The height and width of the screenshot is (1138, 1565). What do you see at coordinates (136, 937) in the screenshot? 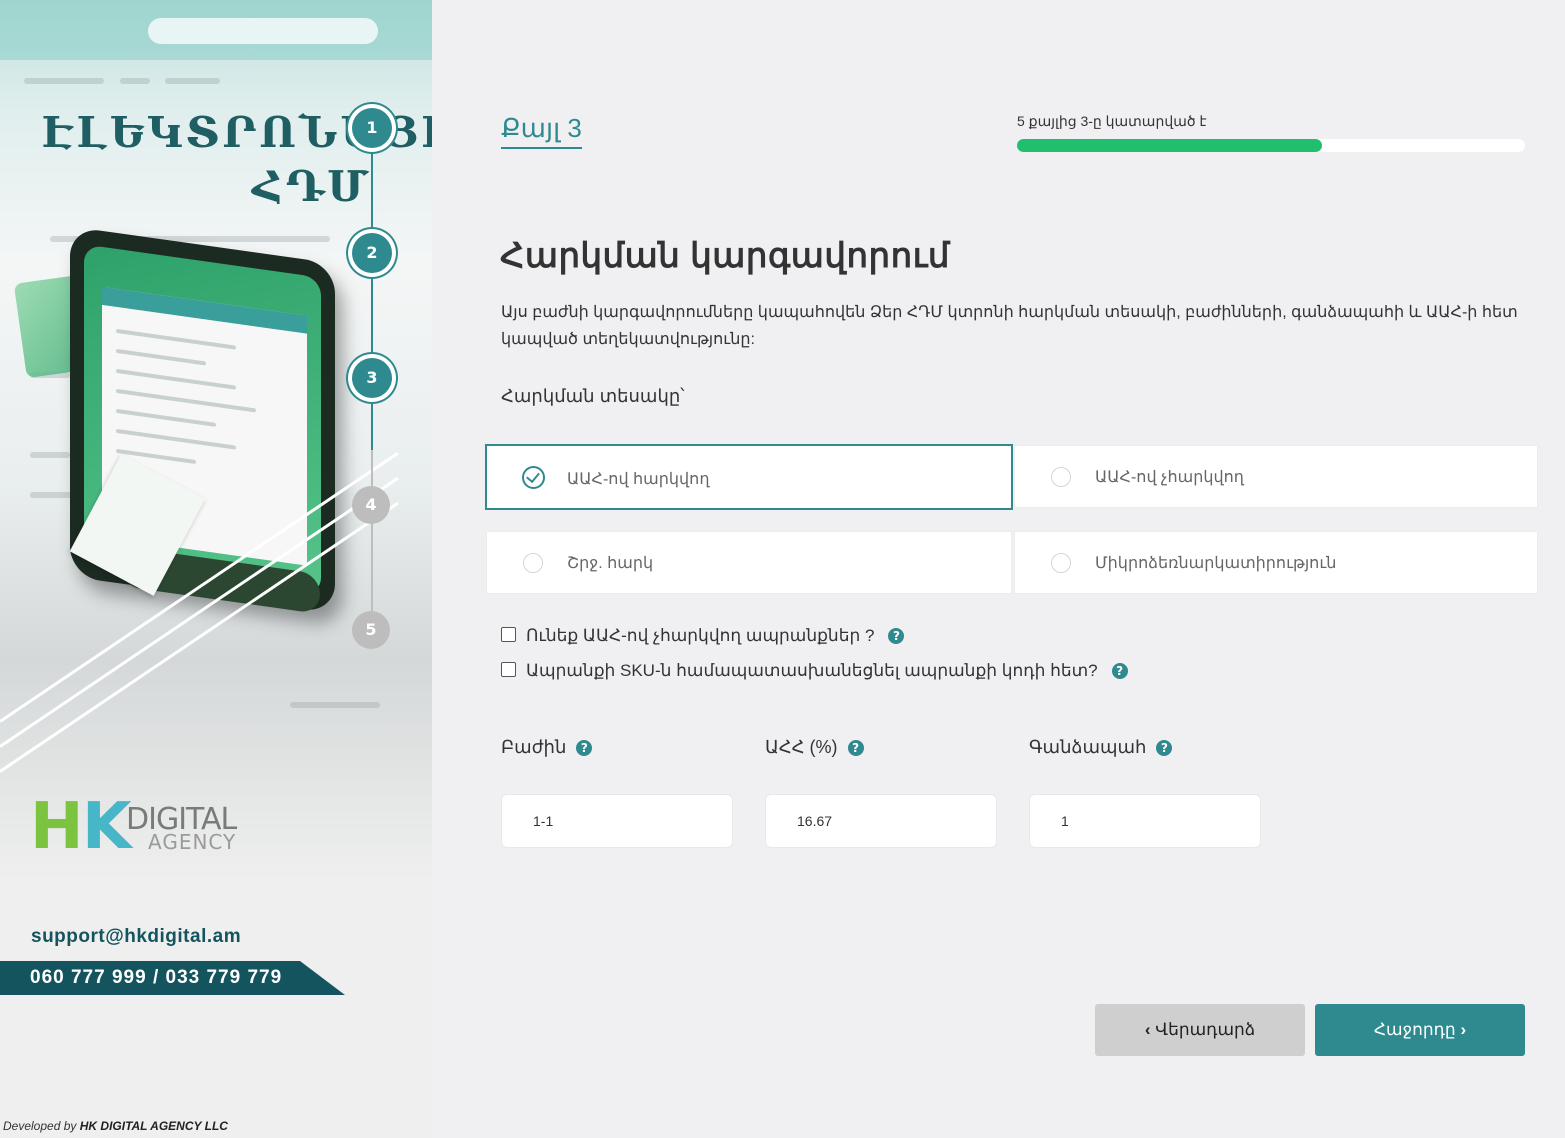
I see `support-email: support@hkdigital.am` at bounding box center [136, 937].